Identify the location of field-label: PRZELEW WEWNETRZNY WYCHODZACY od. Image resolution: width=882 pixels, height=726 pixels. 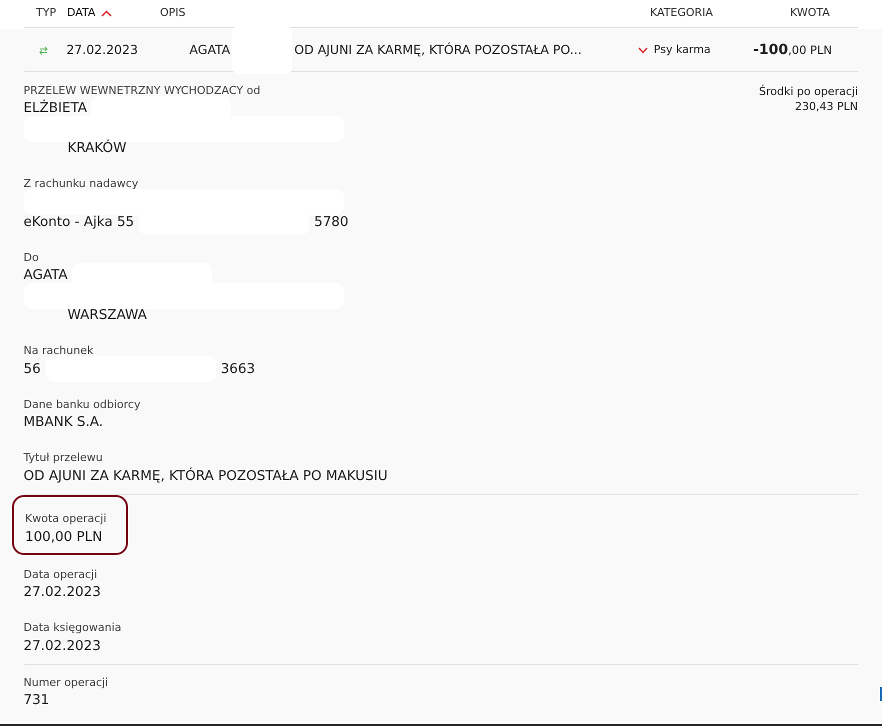
(142, 90).